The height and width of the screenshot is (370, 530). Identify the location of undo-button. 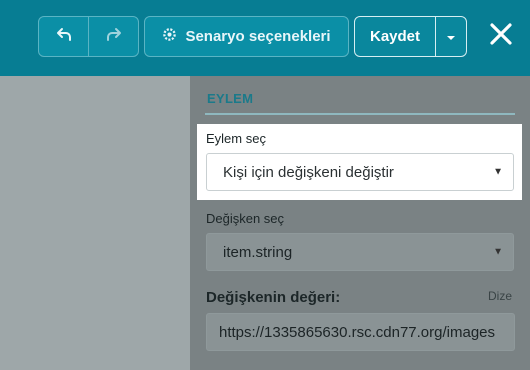
(63, 36).